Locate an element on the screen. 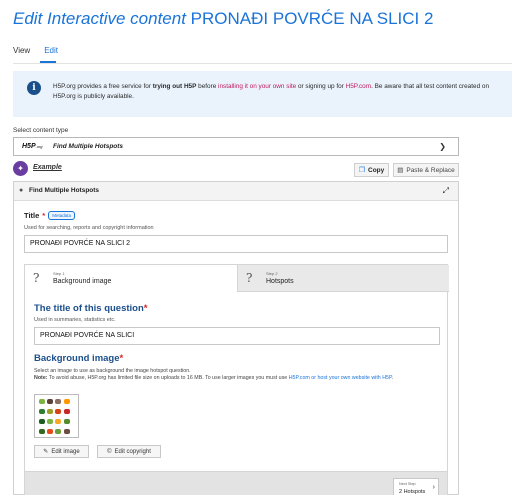 This screenshot has height=495, width=512. h5p-logo: H5P.org is located at coordinates (32, 146).